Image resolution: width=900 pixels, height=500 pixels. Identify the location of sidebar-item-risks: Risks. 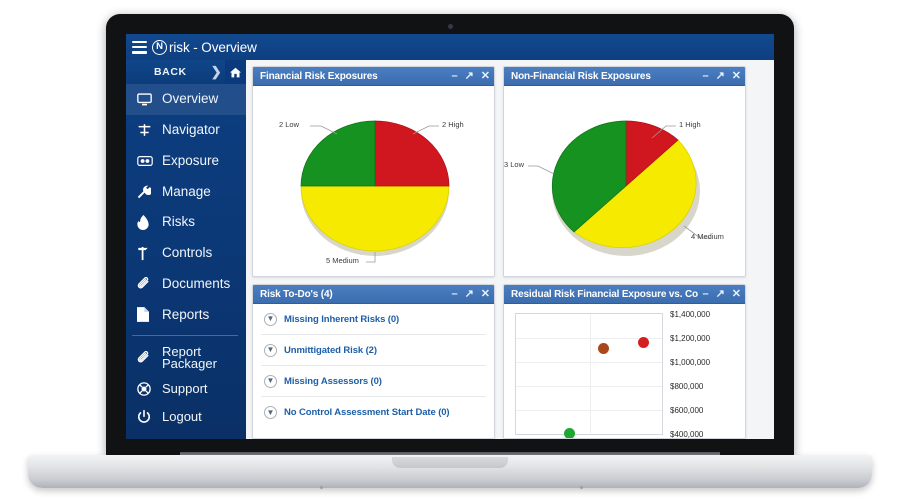
(186, 222).